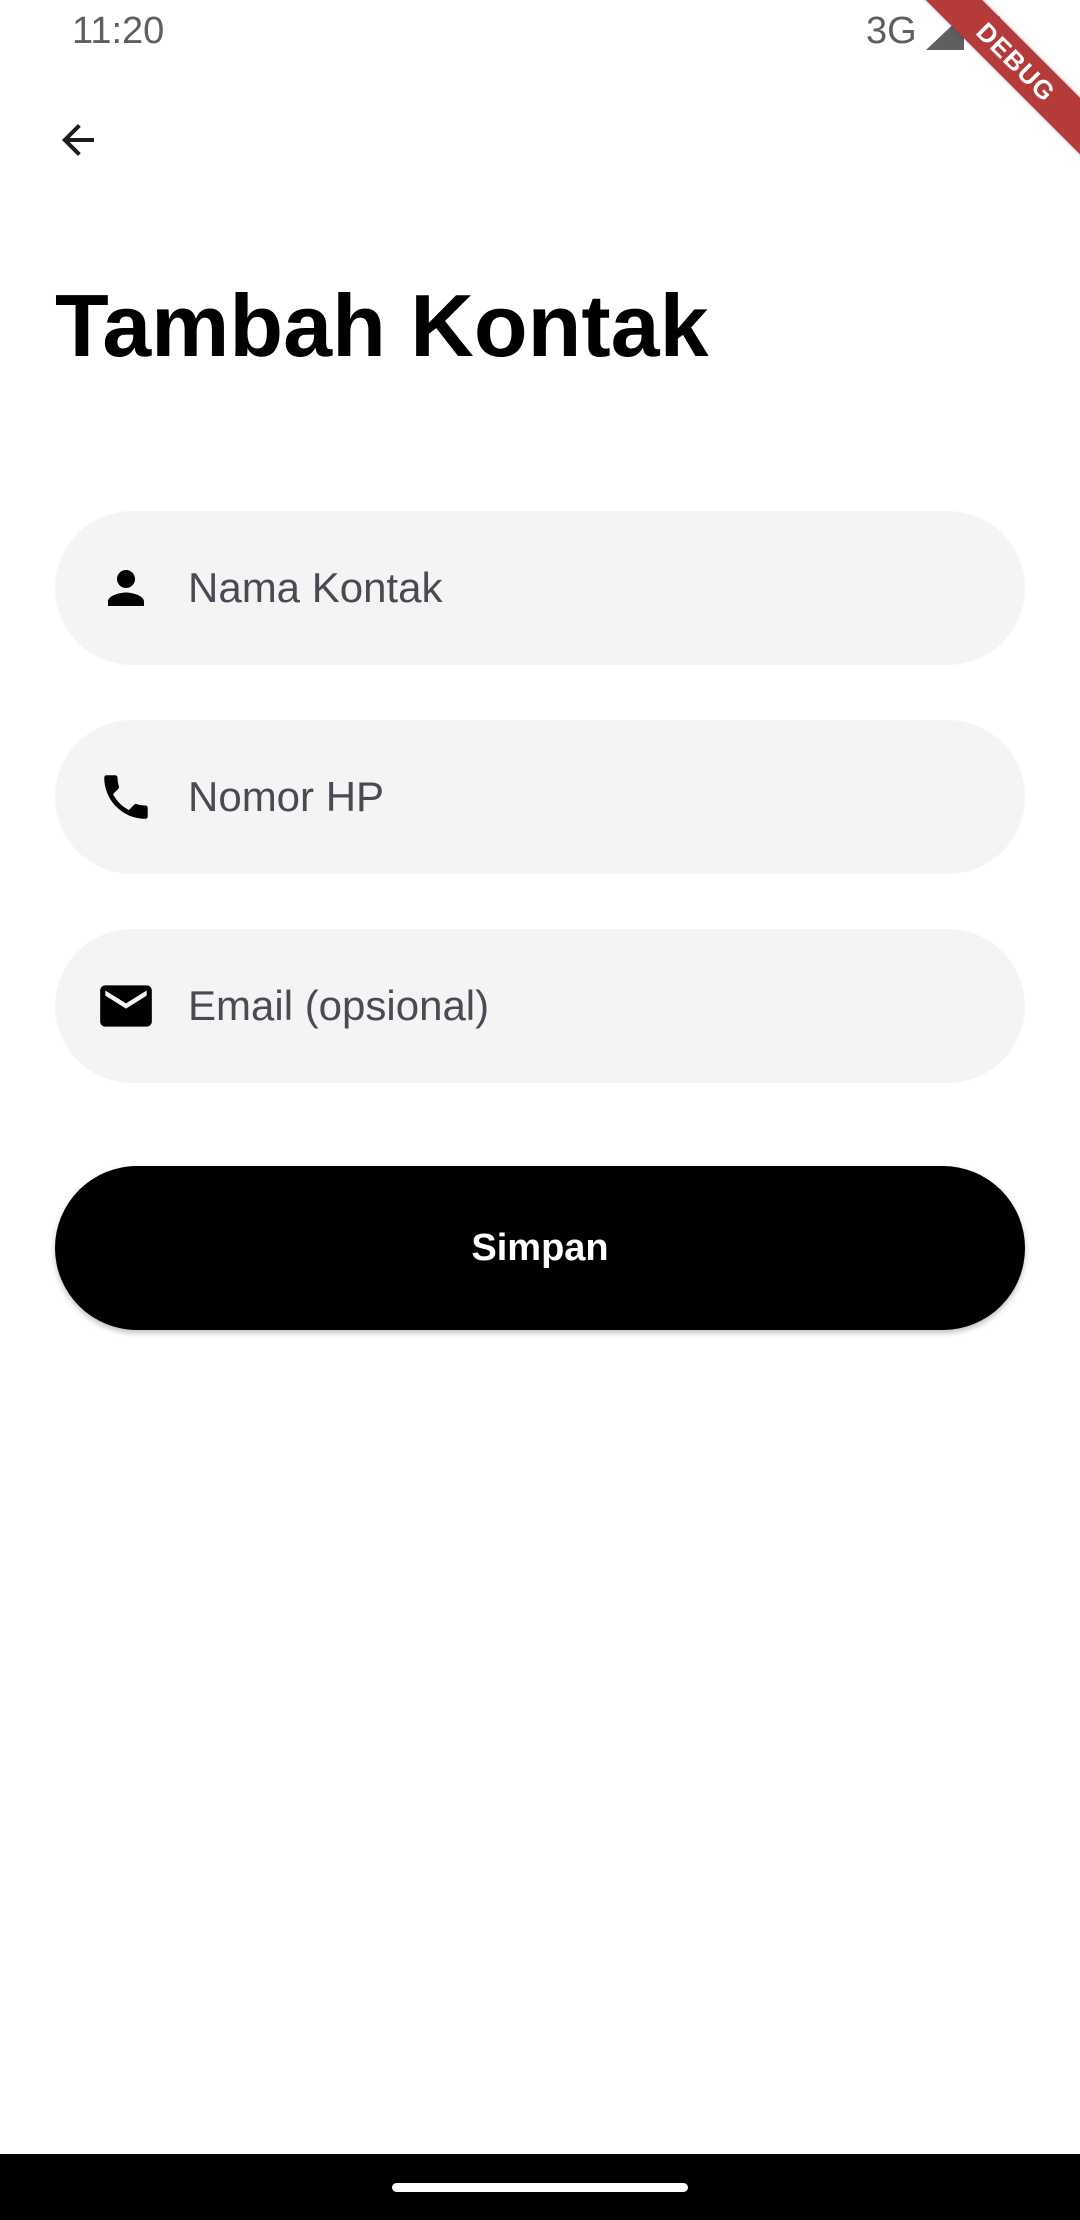 This screenshot has width=1080, height=2220. I want to click on email-input, so click(586, 1006).